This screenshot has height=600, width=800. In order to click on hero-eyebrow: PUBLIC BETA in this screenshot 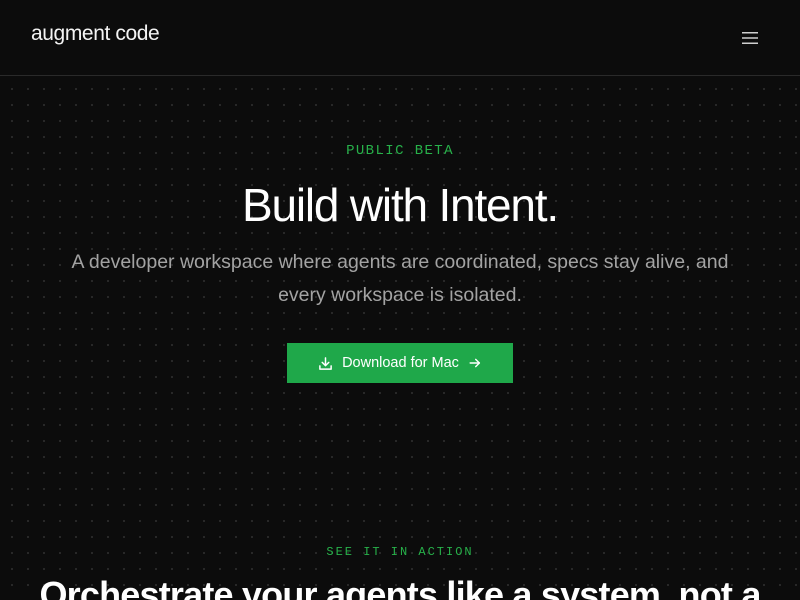, I will do `click(400, 151)`.